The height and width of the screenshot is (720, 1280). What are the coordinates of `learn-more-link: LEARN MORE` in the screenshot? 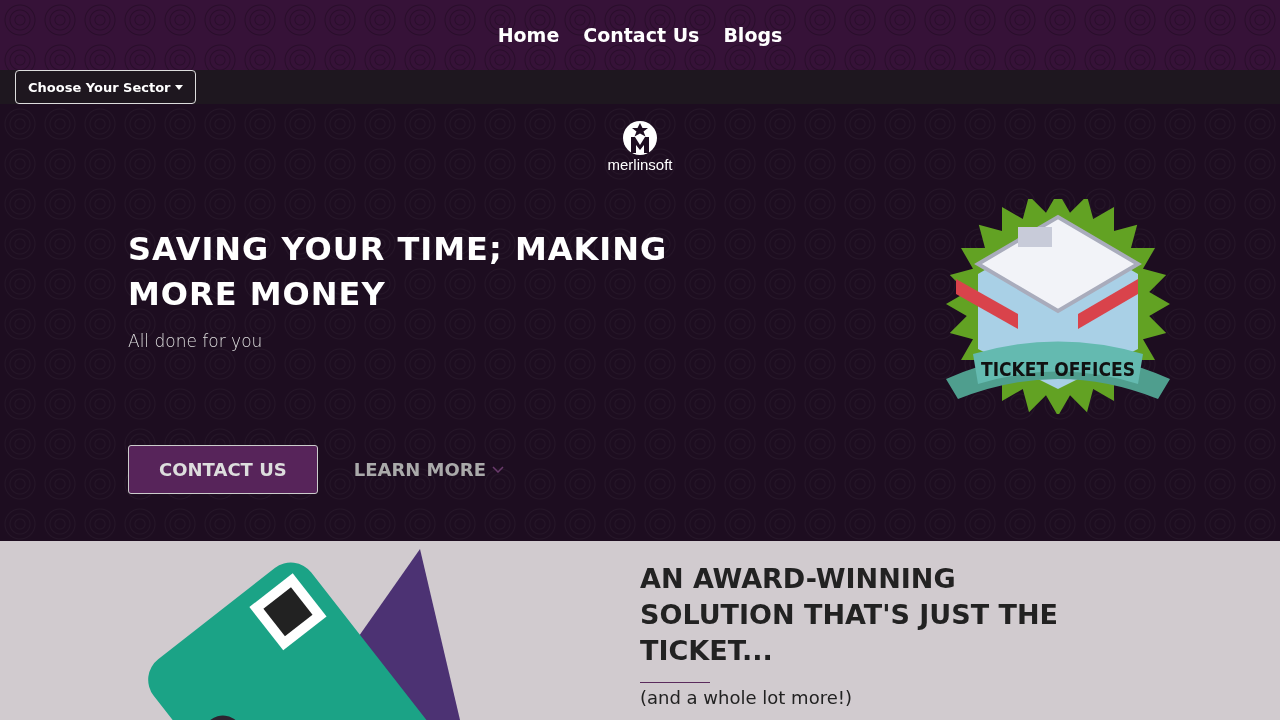 It's located at (428, 469).